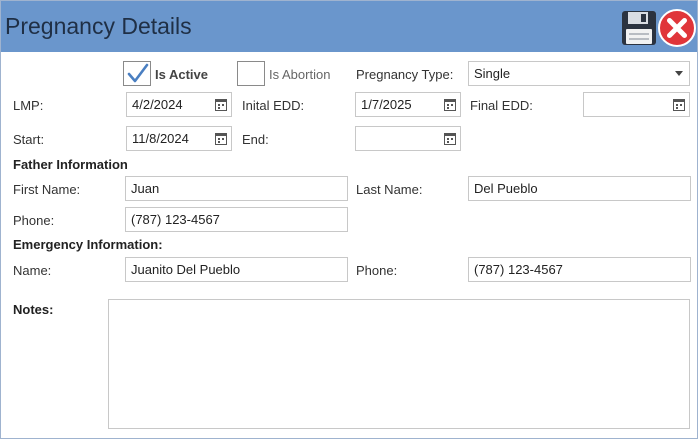 This screenshot has width=698, height=439. I want to click on final-edd-label: Final EDD:, so click(501, 105).